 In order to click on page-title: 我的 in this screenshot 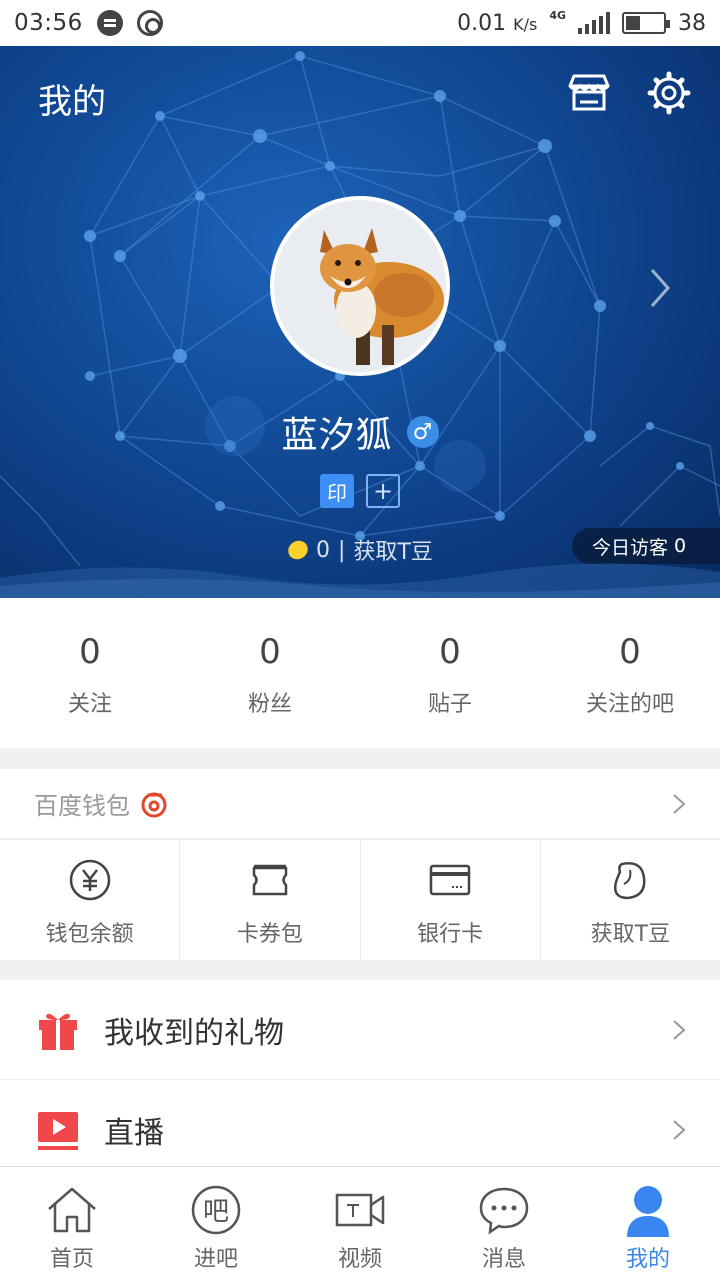, I will do `click(72, 102)`.